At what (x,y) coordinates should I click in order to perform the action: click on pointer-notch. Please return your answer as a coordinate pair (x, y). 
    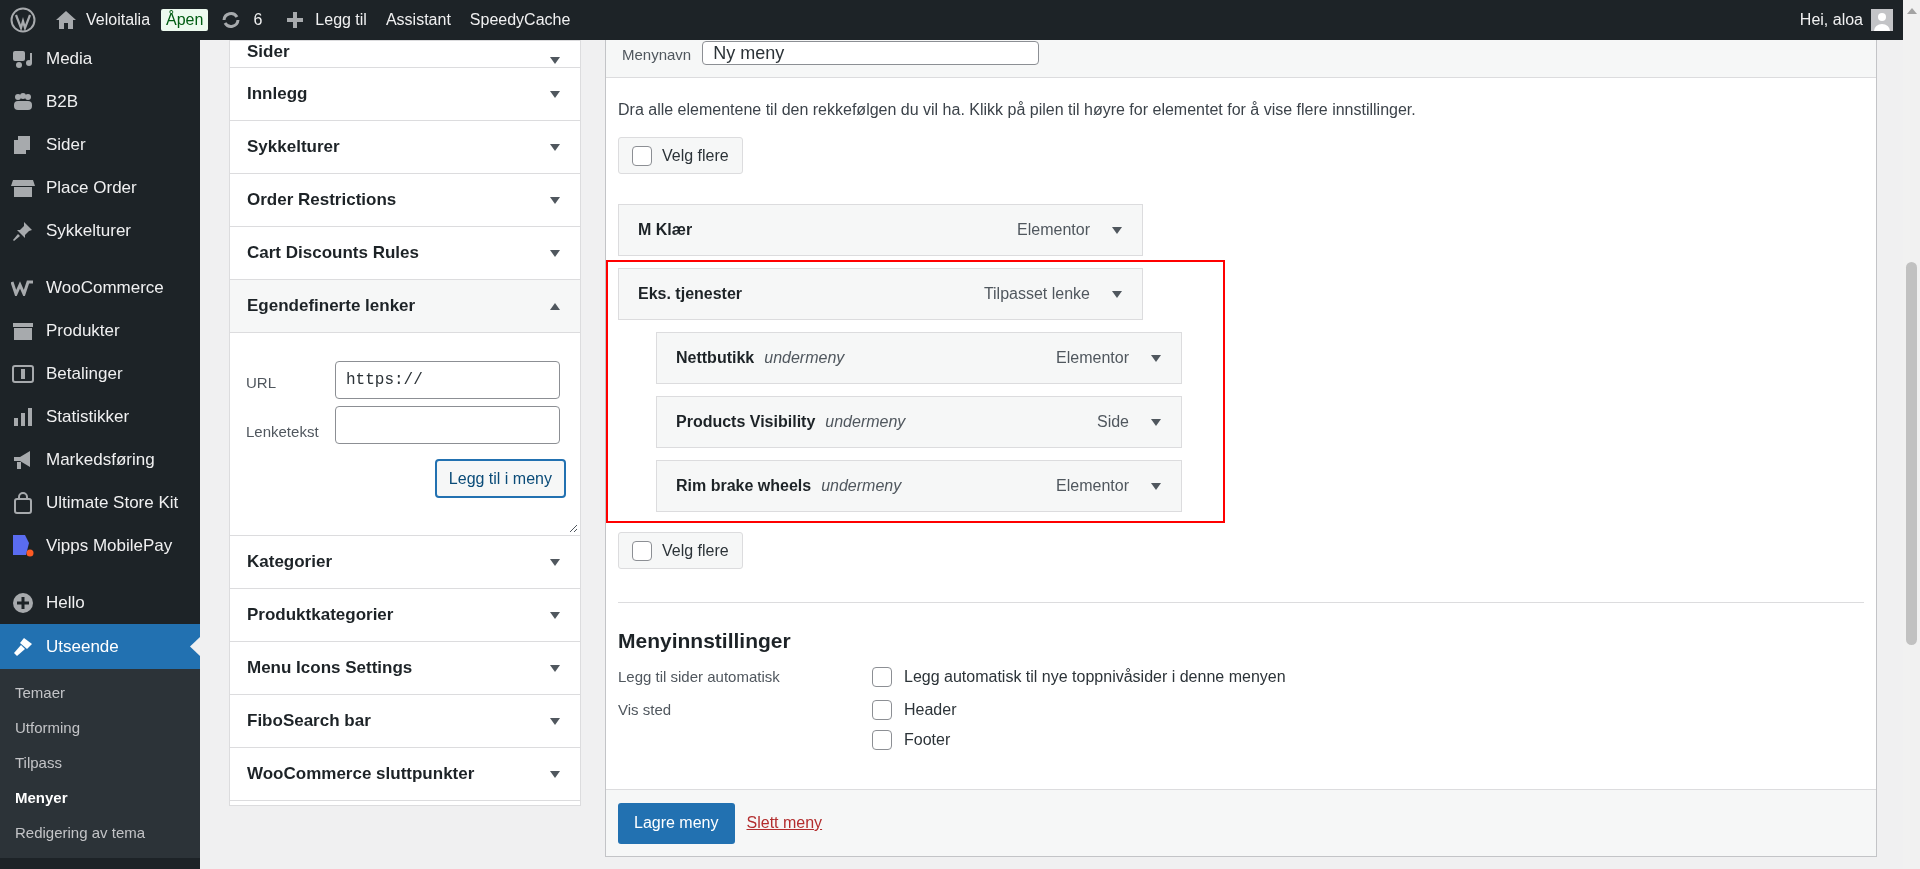
    Looking at the image, I should click on (195, 646).